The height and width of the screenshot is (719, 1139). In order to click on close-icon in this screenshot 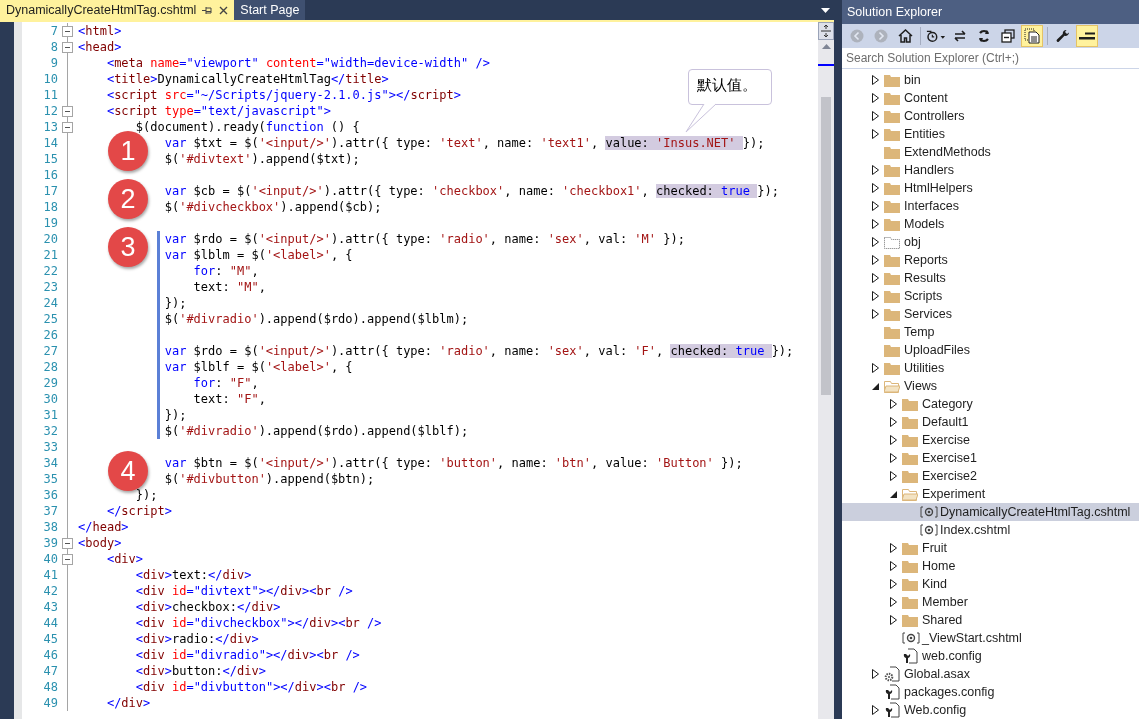, I will do `click(224, 10)`.